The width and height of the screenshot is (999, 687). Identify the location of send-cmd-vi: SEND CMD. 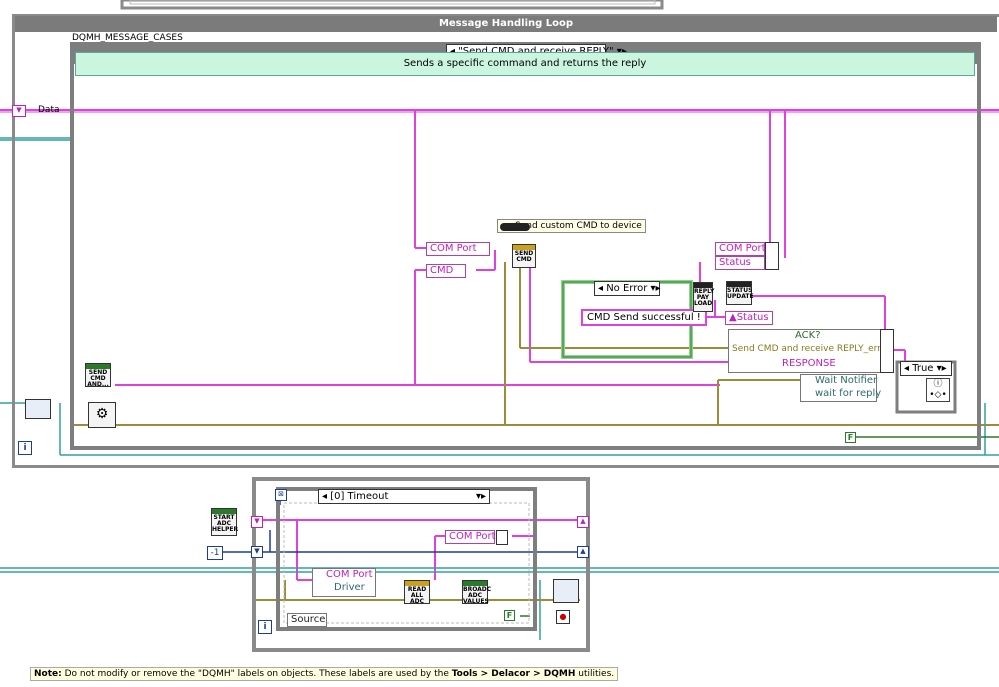
(524, 256).